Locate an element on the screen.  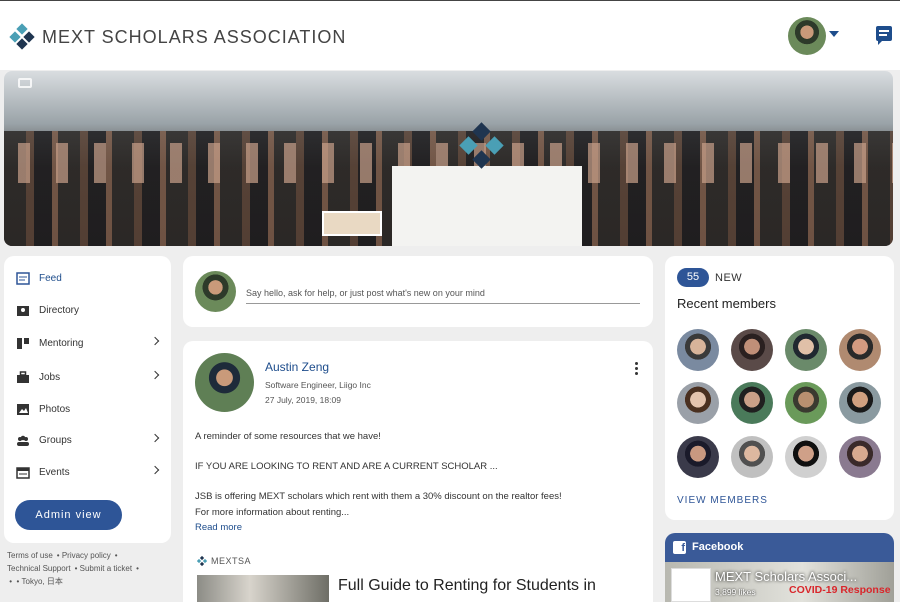
sidebar-item-directory: Directory is located at coordinates (90, 310).